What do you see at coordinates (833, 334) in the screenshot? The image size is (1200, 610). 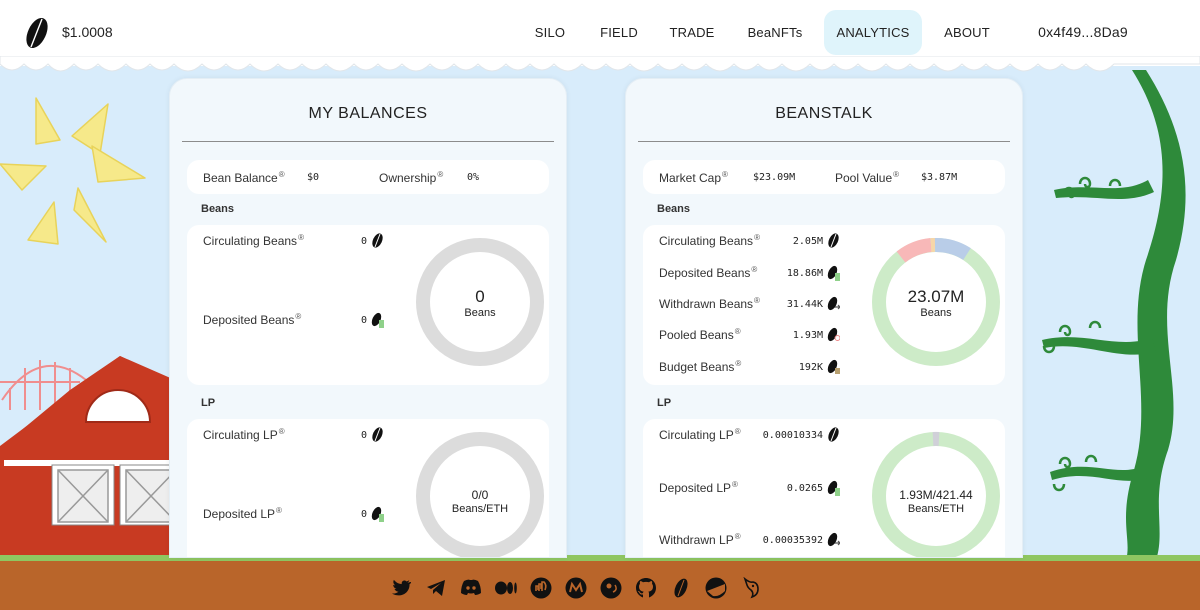 I see `pooled-bean-icon` at bounding box center [833, 334].